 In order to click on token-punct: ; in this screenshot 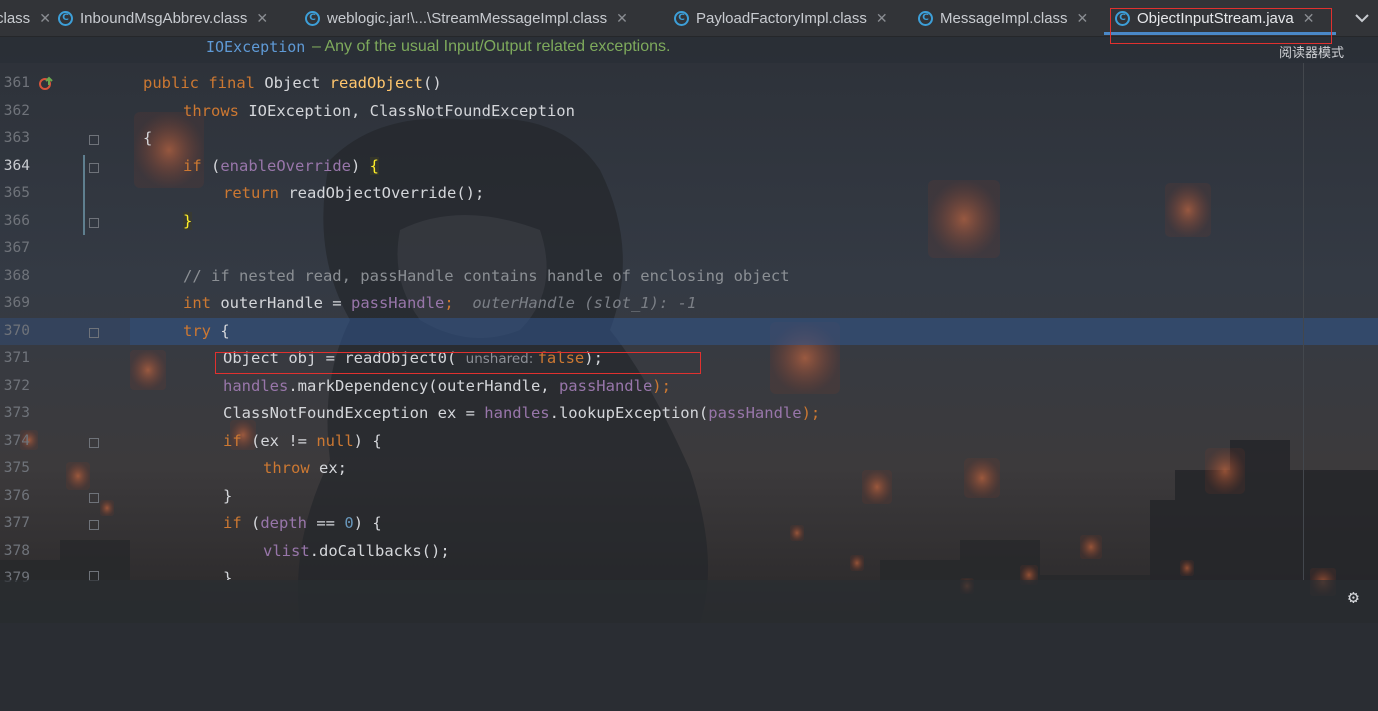, I will do `click(449, 303)`.